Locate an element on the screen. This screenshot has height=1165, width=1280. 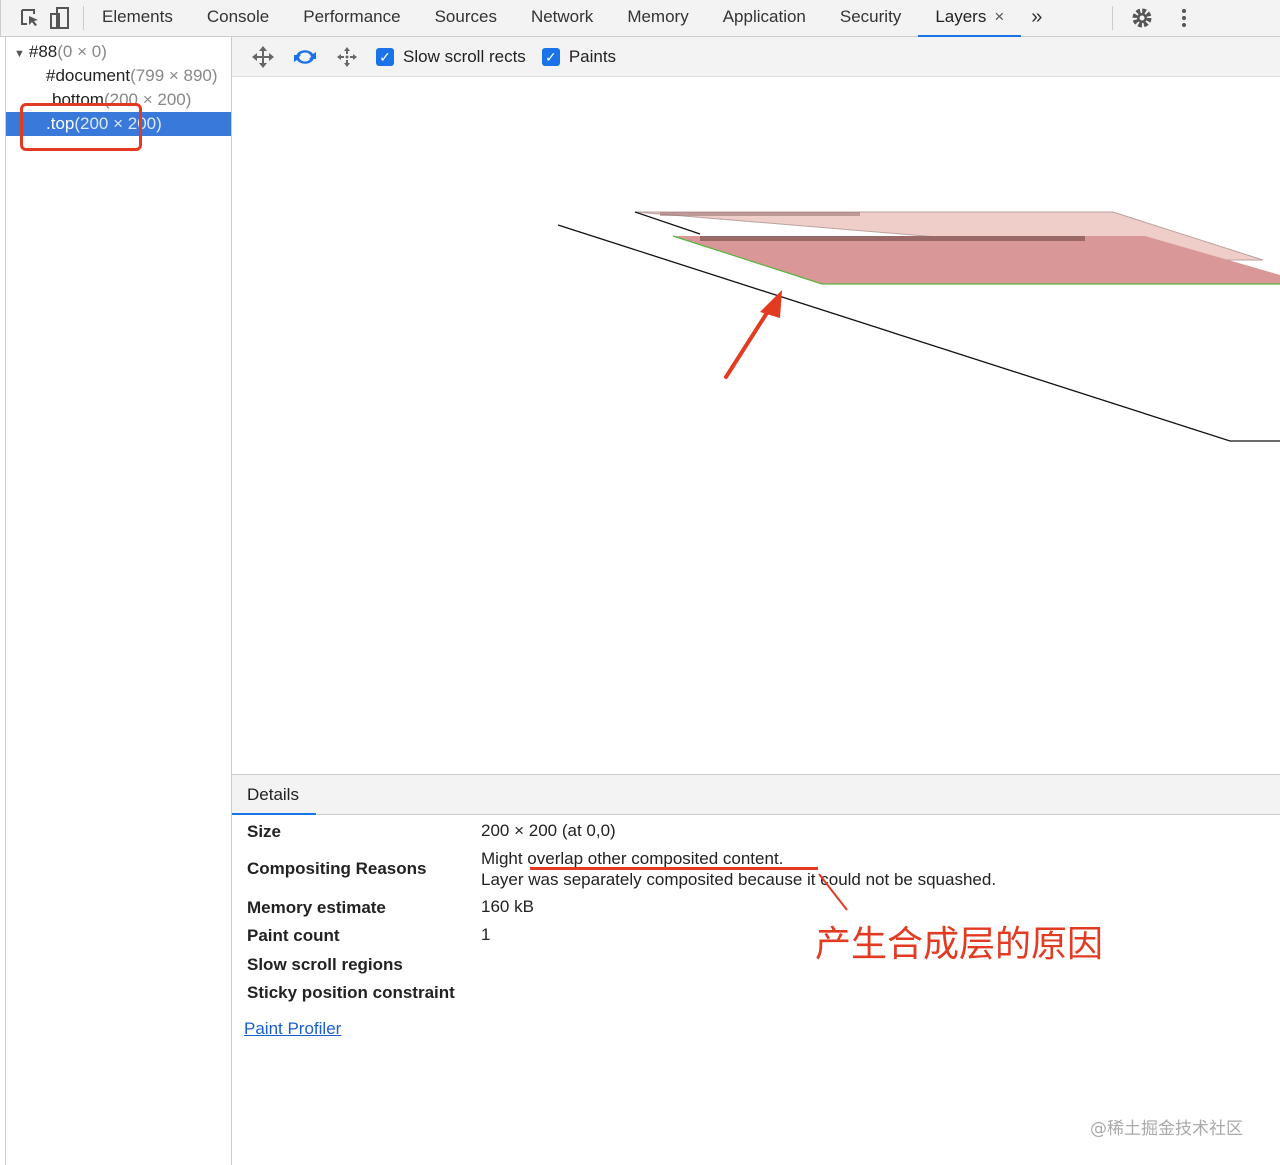
gear-icon is located at coordinates (1142, 18).